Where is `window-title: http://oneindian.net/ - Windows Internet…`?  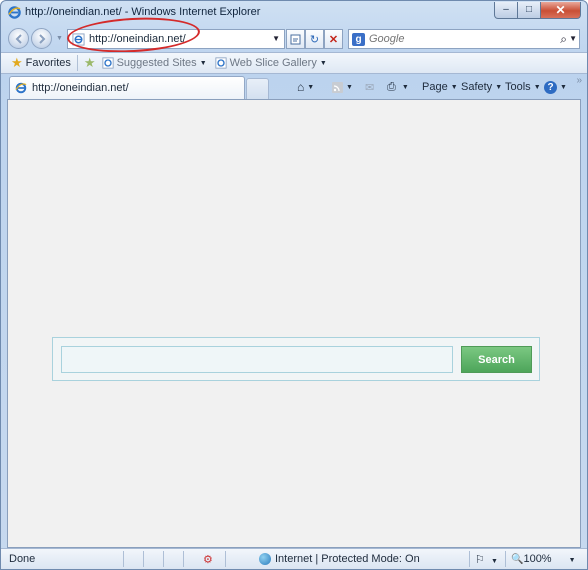 window-title: http://oneindian.net/ - Windows Internet… is located at coordinates (143, 12).